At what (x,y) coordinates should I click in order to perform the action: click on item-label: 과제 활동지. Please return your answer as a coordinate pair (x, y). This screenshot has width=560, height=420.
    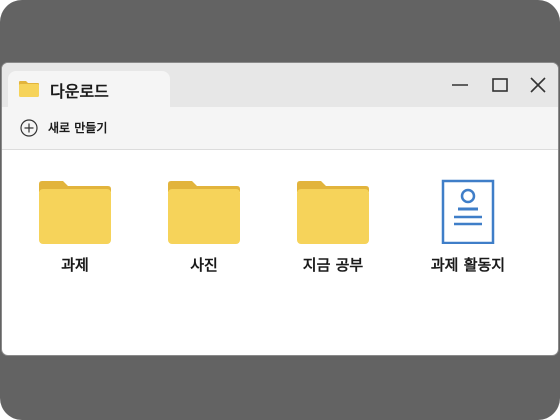
    Looking at the image, I should click on (468, 265).